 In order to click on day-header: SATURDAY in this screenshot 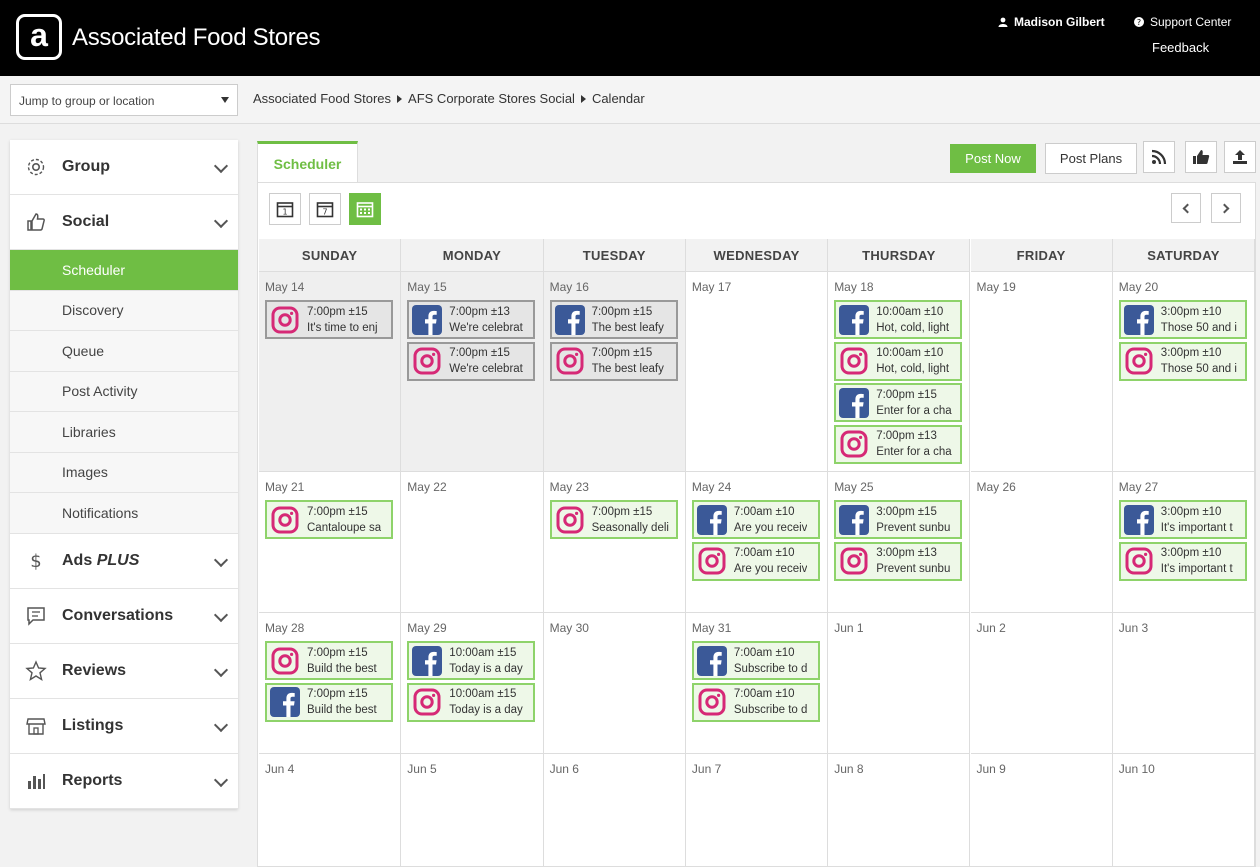, I will do `click(1184, 255)`.